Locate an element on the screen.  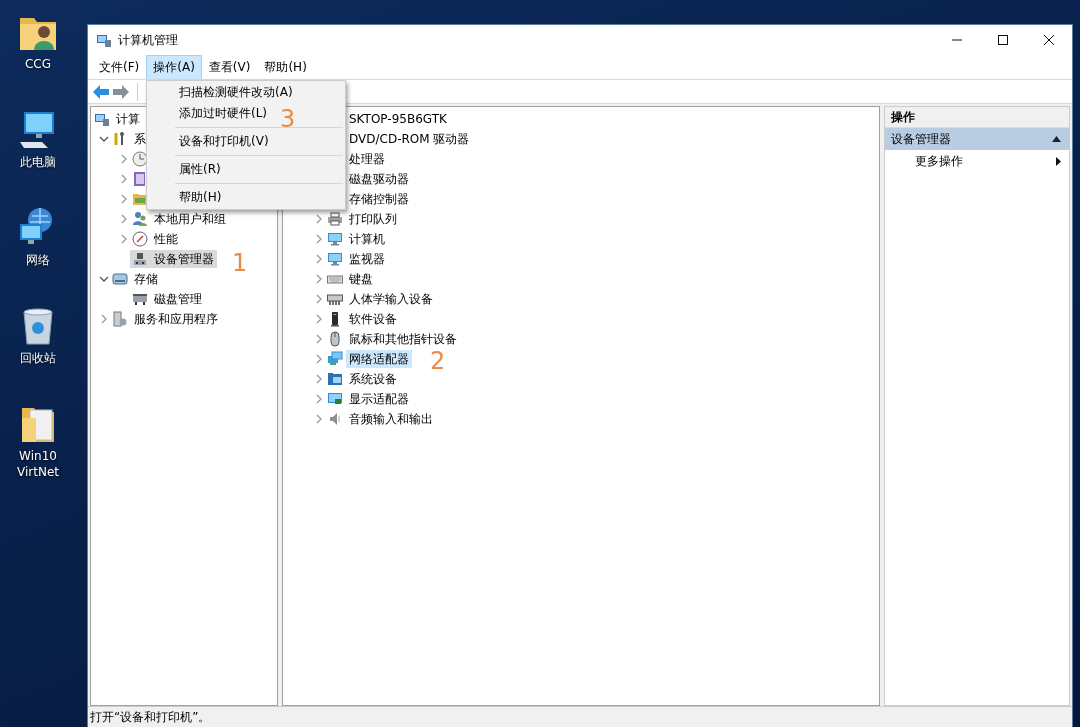
device-icon is located at coordinates (140, 259).